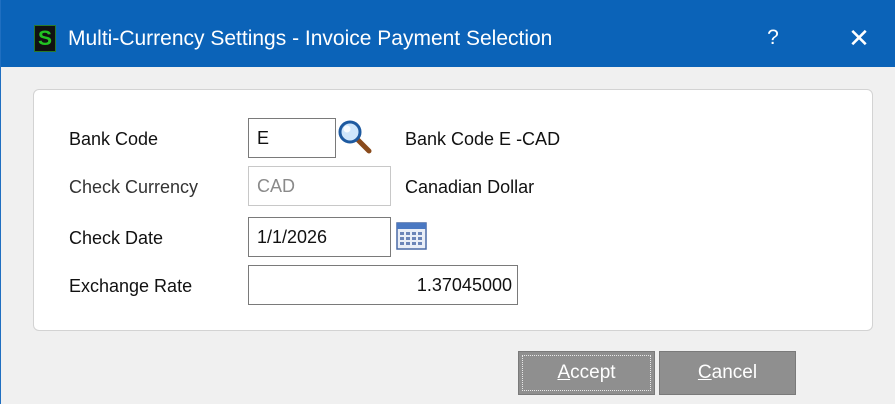  What do you see at coordinates (319, 186) in the screenshot?
I see `check-currency-input` at bounding box center [319, 186].